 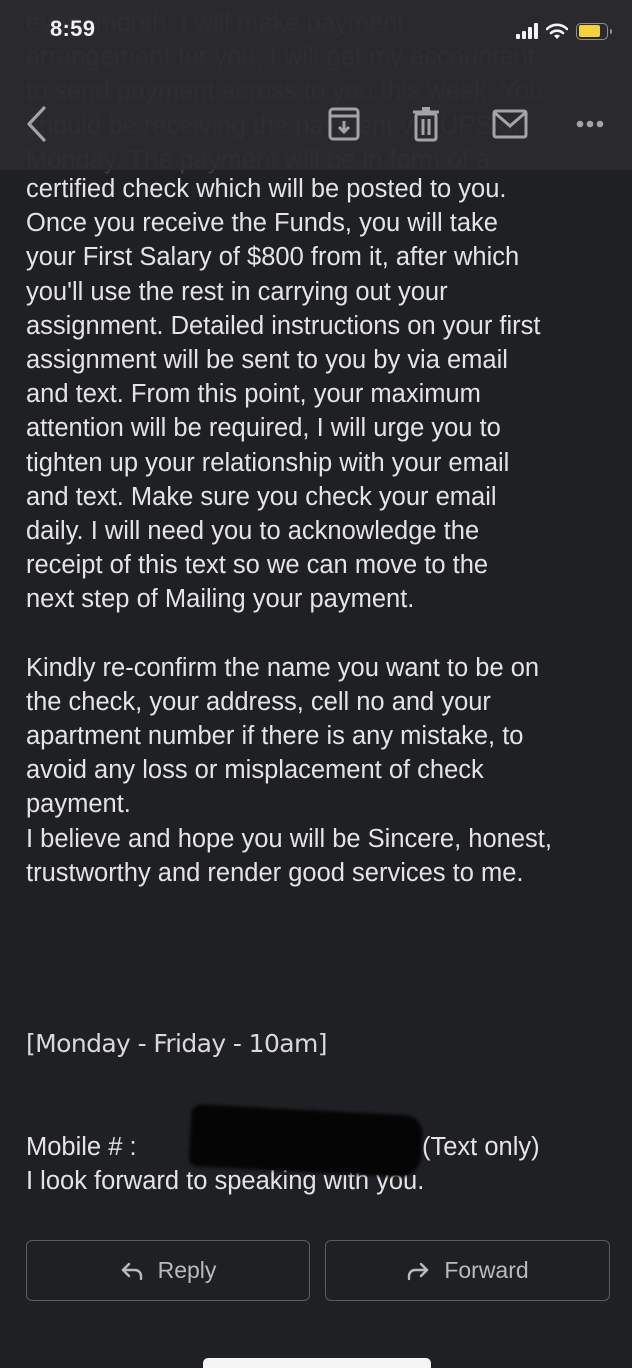 I want to click on trash-icon, so click(x=426, y=124).